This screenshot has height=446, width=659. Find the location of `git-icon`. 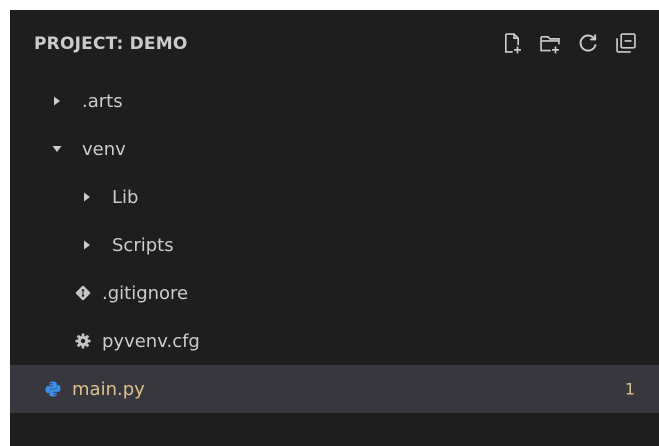

git-icon is located at coordinates (83, 293).